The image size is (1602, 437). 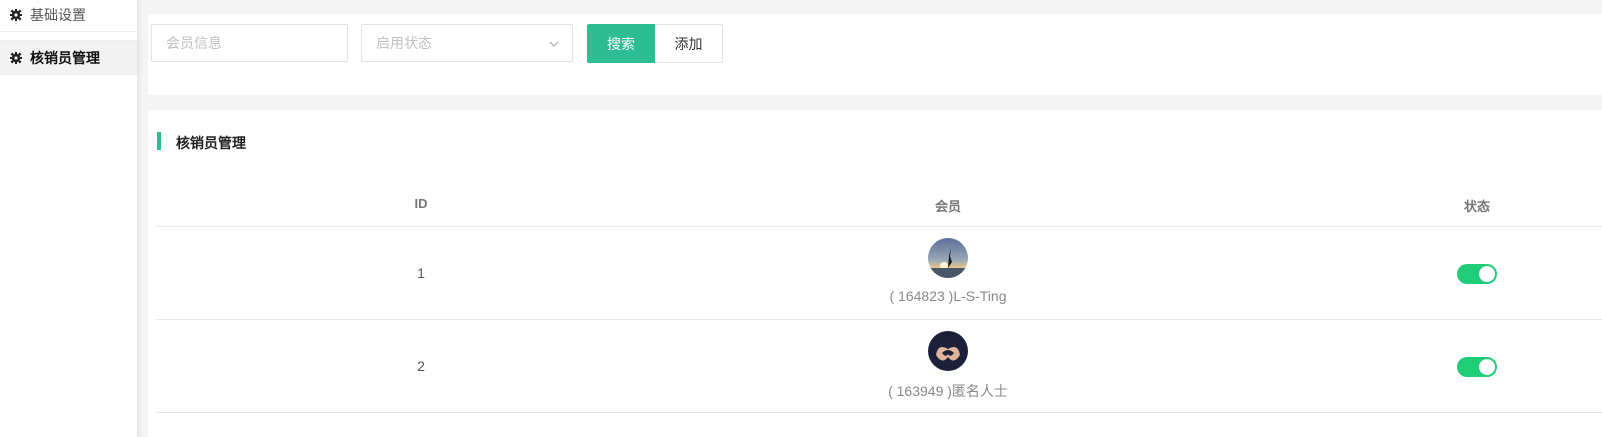 What do you see at coordinates (65, 57) in the screenshot?
I see `sidebar-item-label: 核销员管理` at bounding box center [65, 57].